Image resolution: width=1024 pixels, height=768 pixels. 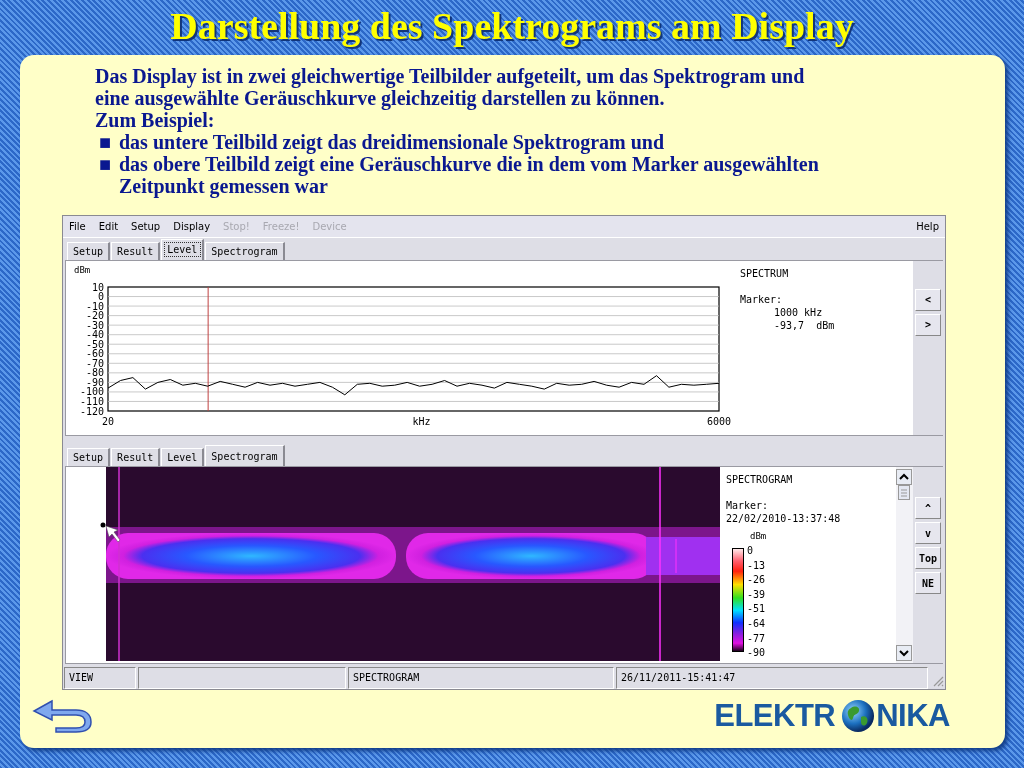 What do you see at coordinates (100, 296) in the screenshot?
I see `axis-tick-label: 0` at bounding box center [100, 296].